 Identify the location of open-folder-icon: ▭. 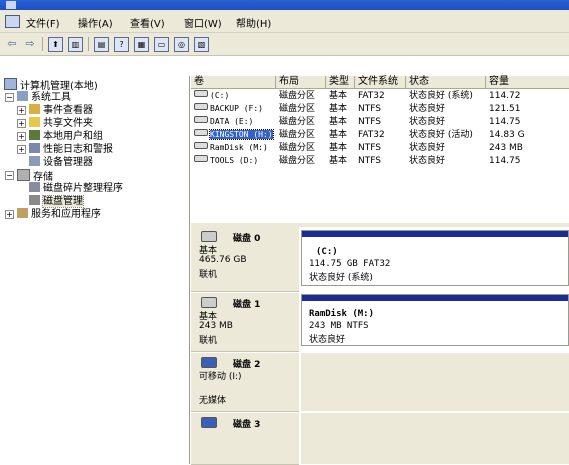
(161, 44).